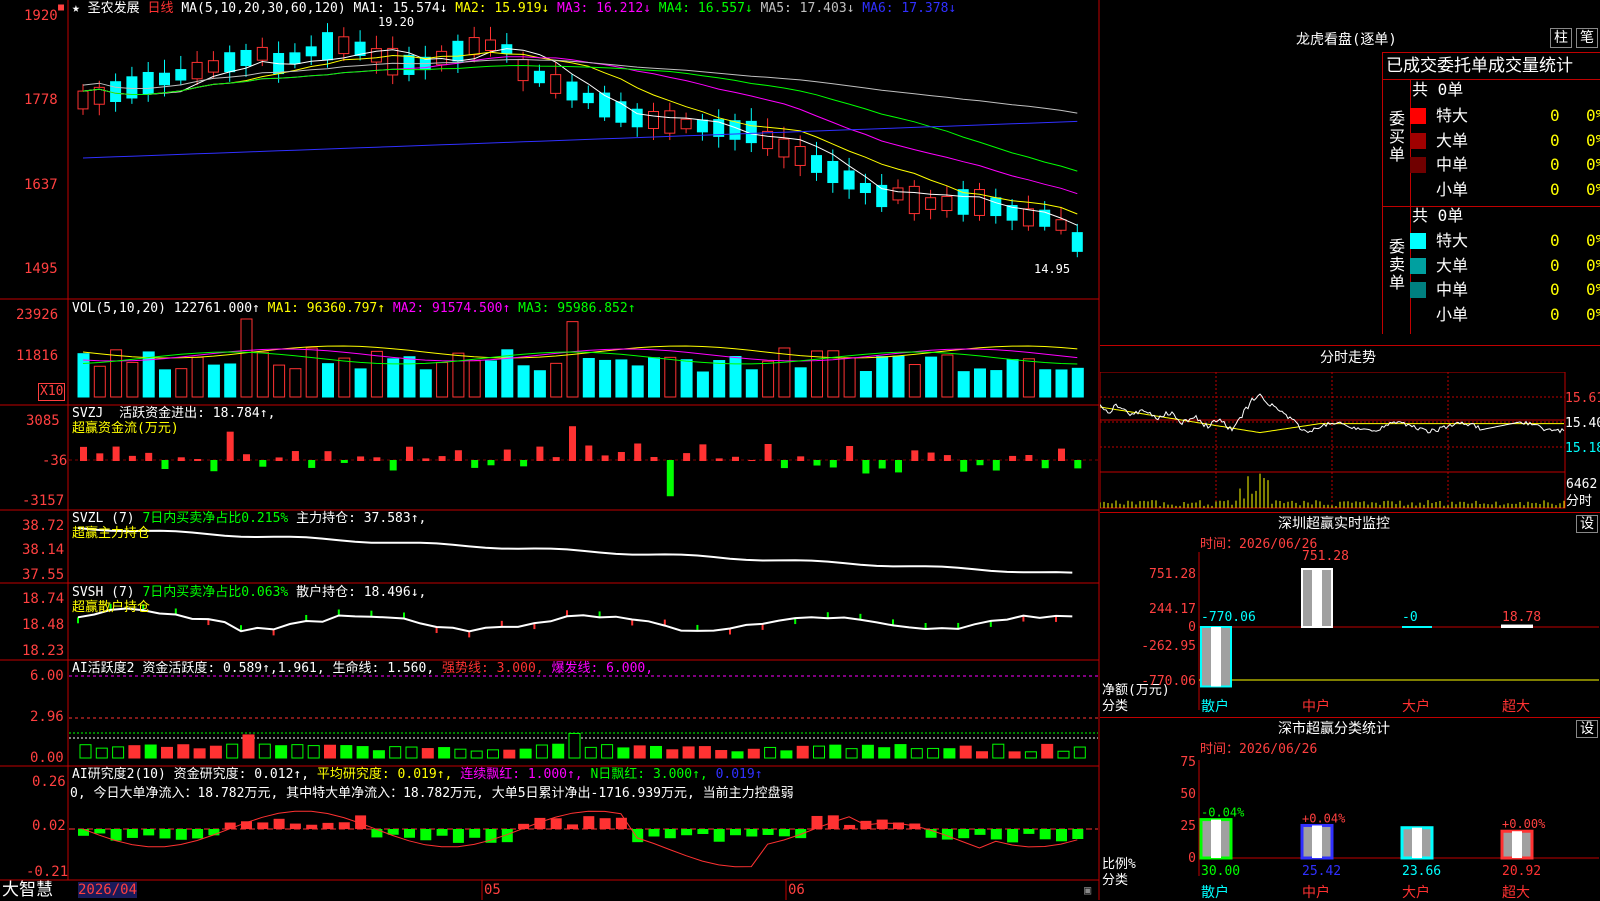 The height and width of the screenshot is (901, 1600). I want to click on classify-category-label: 超大, so click(1516, 892).